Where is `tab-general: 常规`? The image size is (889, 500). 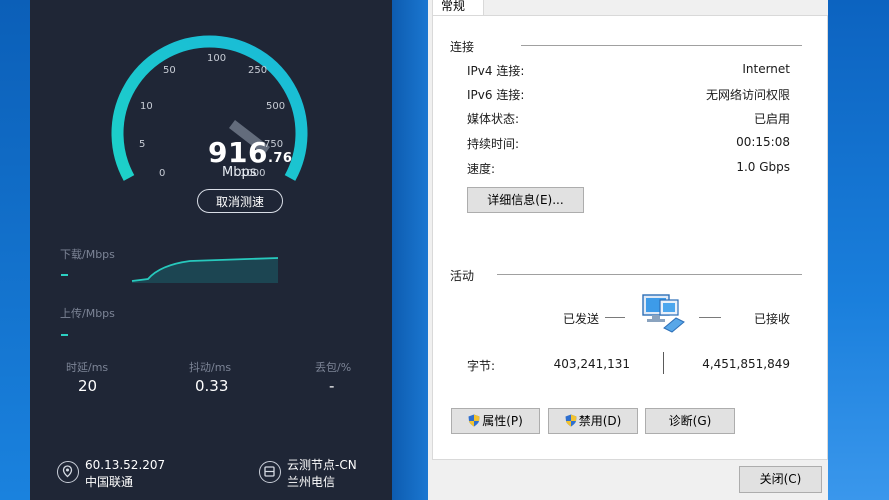 tab-general: 常规 is located at coordinates (458, 8).